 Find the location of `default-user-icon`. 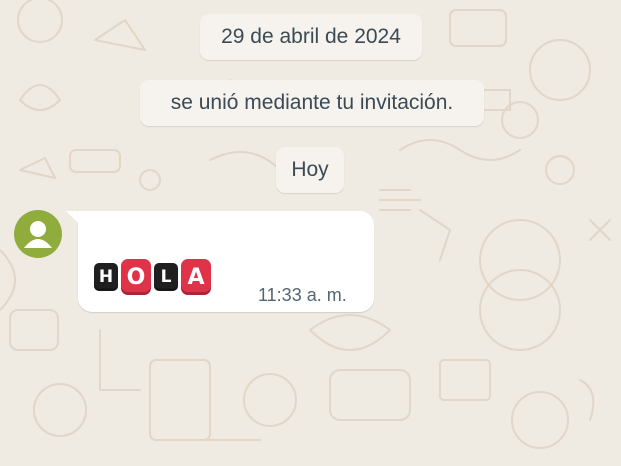

default-user-icon is located at coordinates (38, 234).